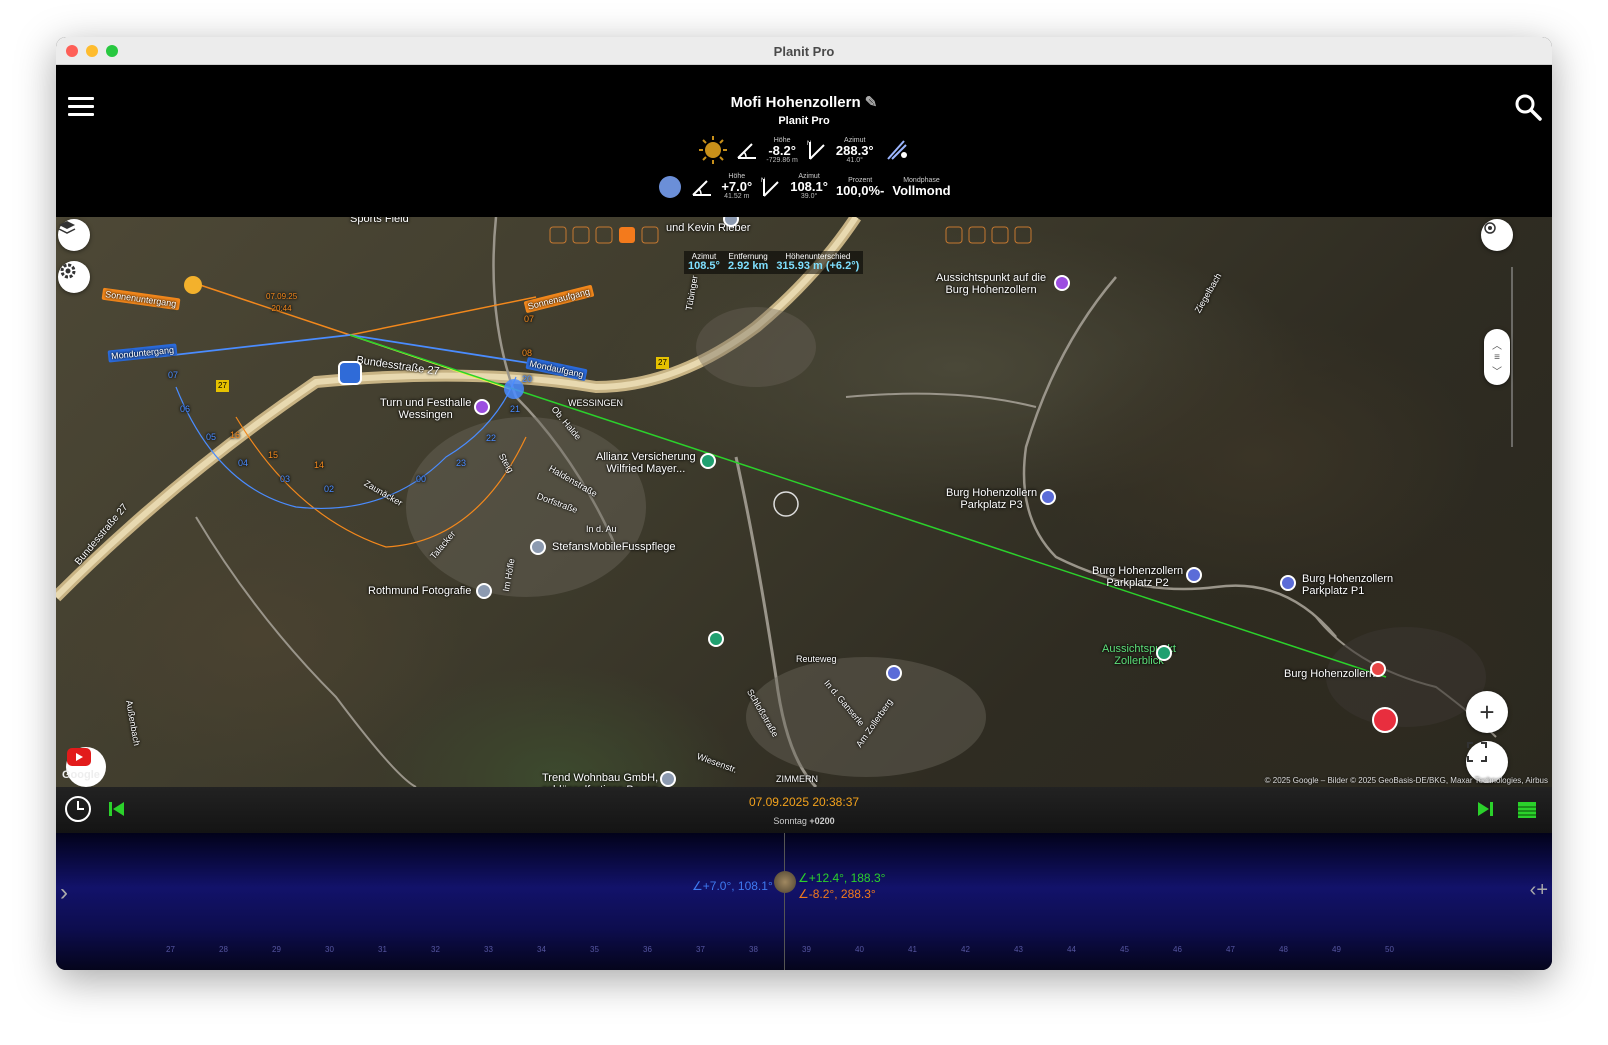 This screenshot has width=1608, height=1045. Describe the element at coordinates (842, 878) in the screenshot. I see `sun-reading-top: ∠+12.4°, 188.3°` at that location.